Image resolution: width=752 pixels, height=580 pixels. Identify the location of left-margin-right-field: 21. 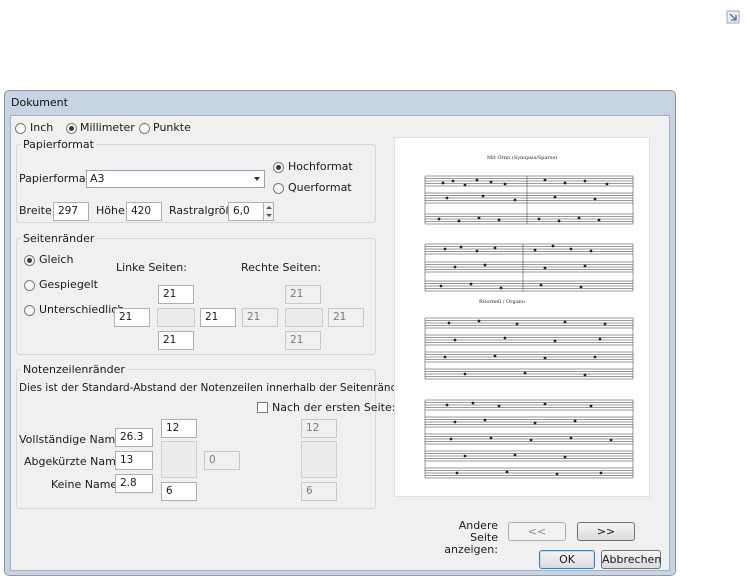
(218, 317).